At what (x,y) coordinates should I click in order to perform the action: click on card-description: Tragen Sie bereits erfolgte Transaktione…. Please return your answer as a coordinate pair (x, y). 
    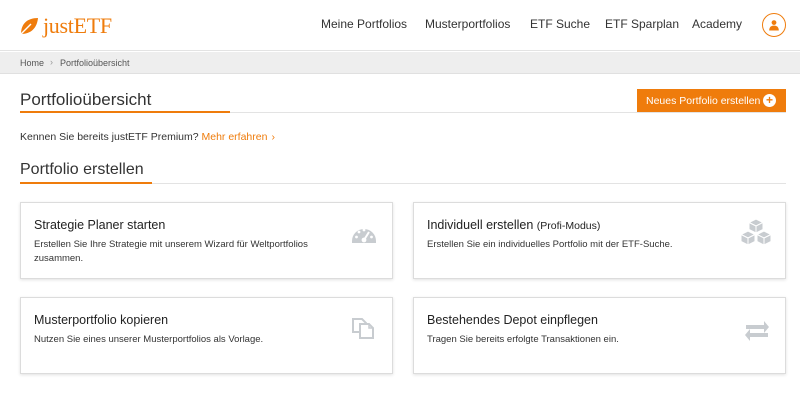
    Looking at the image, I should click on (523, 339).